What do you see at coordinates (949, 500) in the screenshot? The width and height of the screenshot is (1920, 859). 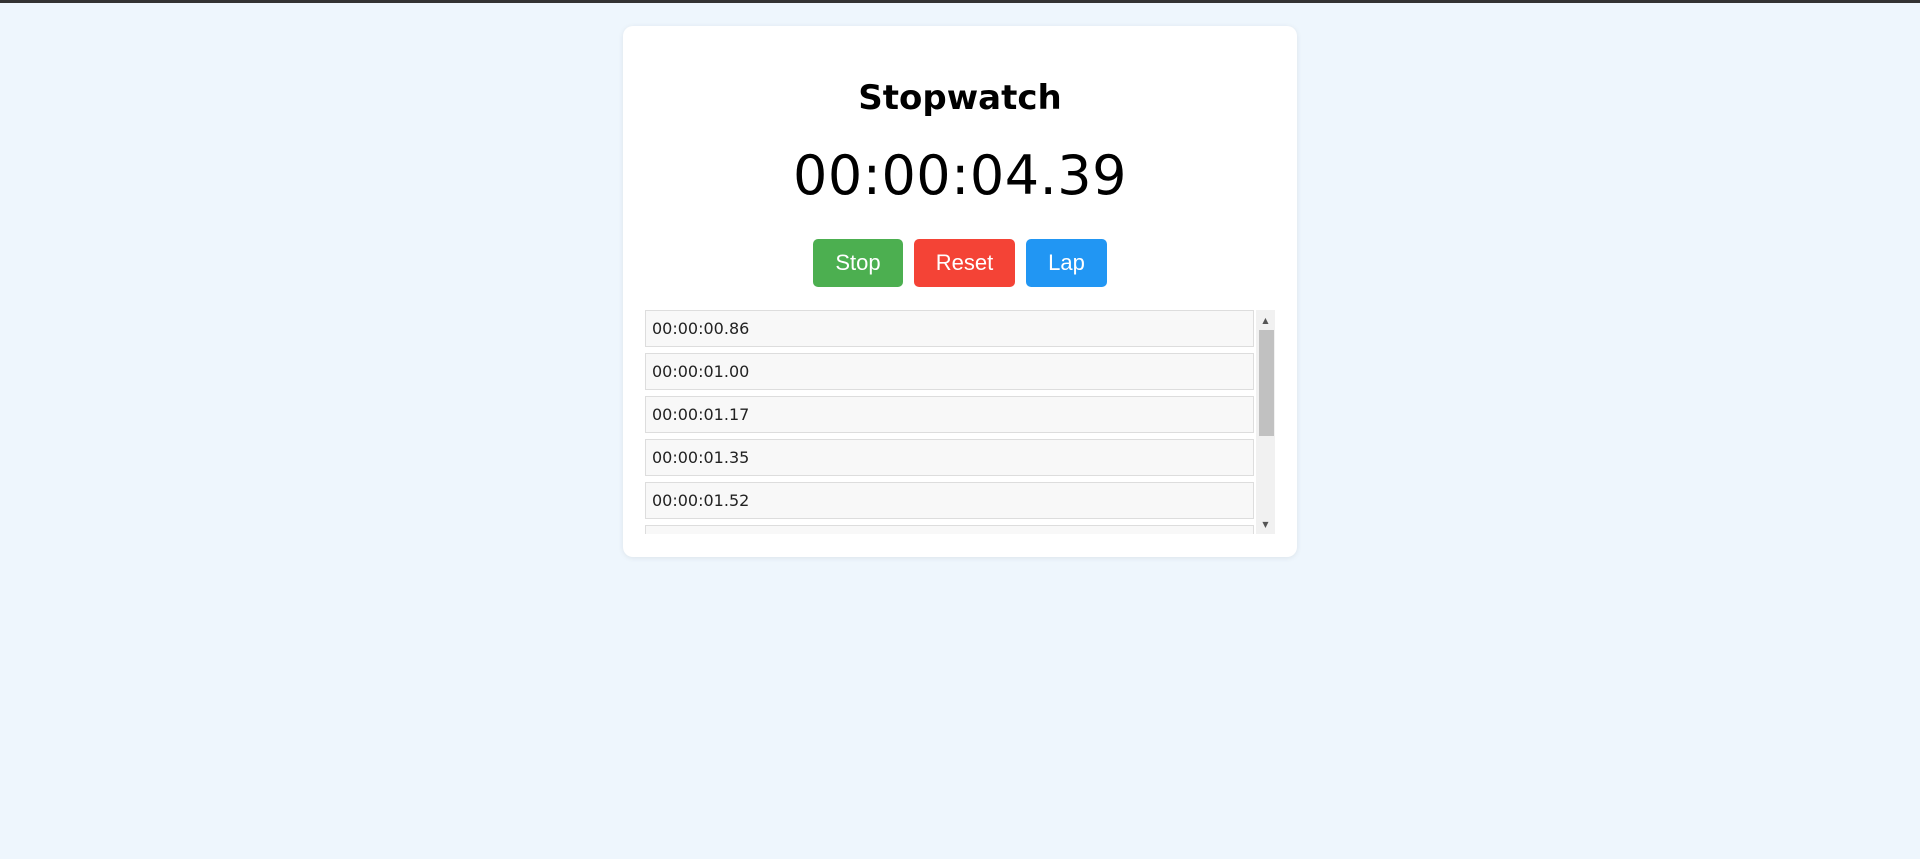 I see `lap-item: 00:00:01.52` at bounding box center [949, 500].